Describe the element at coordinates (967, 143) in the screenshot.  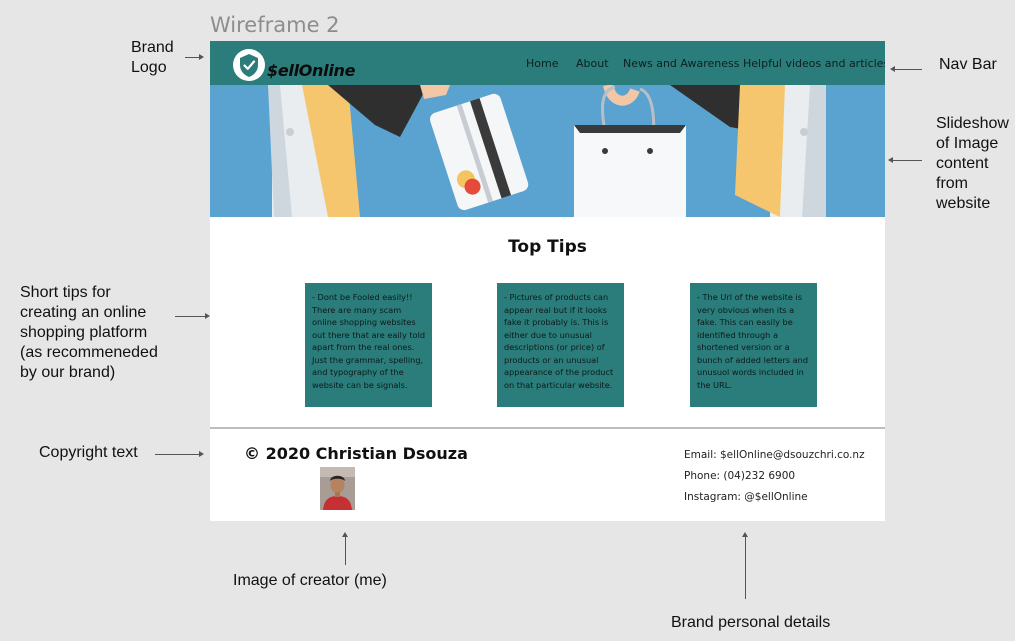
I see `annotation-line: of Image` at that location.